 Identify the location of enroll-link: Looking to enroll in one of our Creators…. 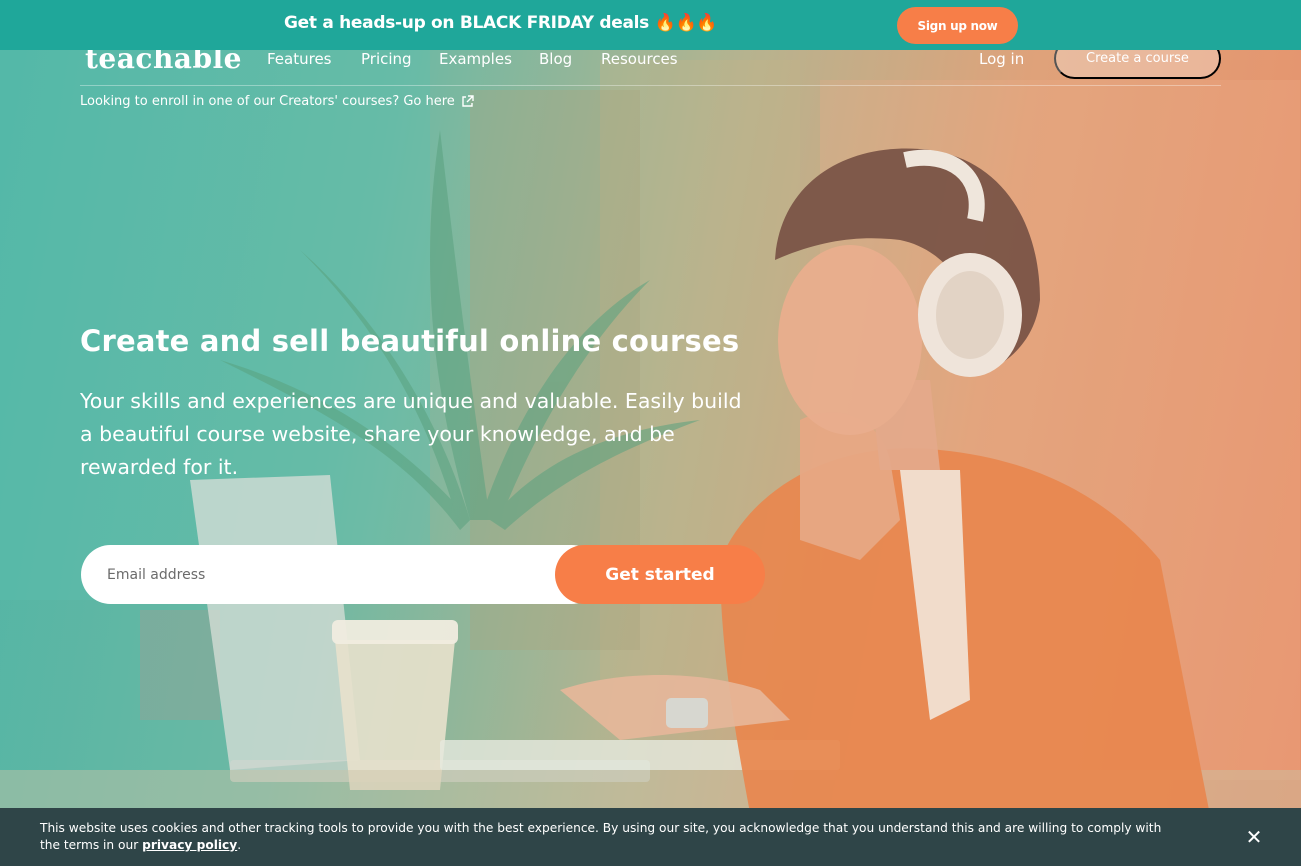
(277, 101).